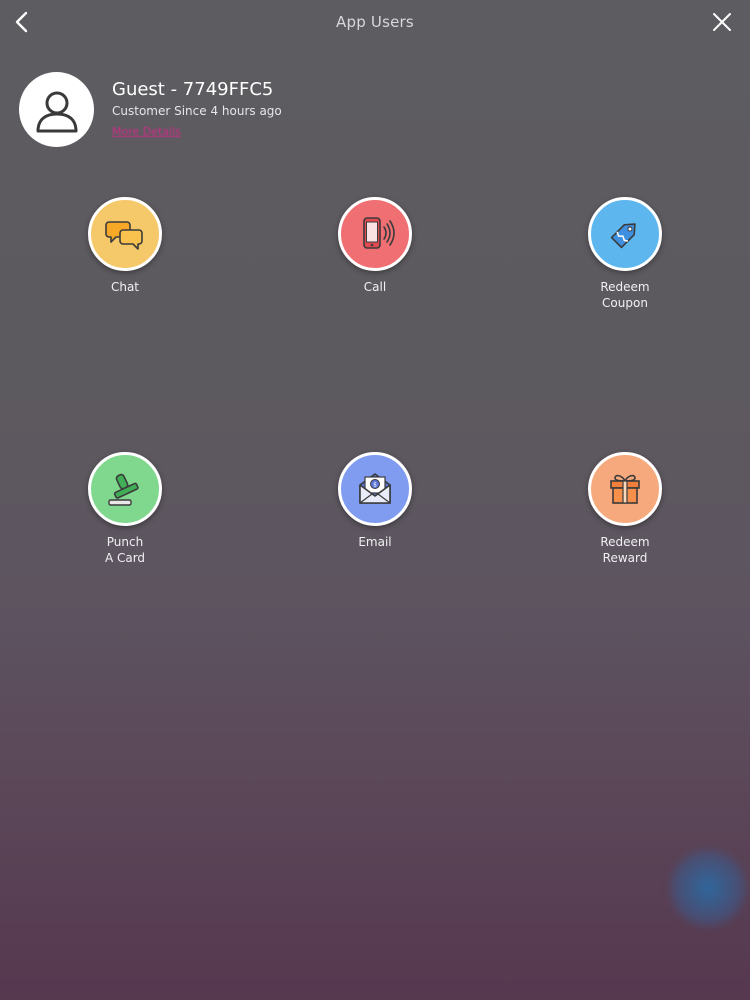  What do you see at coordinates (125, 287) in the screenshot?
I see `chat-label: Chat` at bounding box center [125, 287].